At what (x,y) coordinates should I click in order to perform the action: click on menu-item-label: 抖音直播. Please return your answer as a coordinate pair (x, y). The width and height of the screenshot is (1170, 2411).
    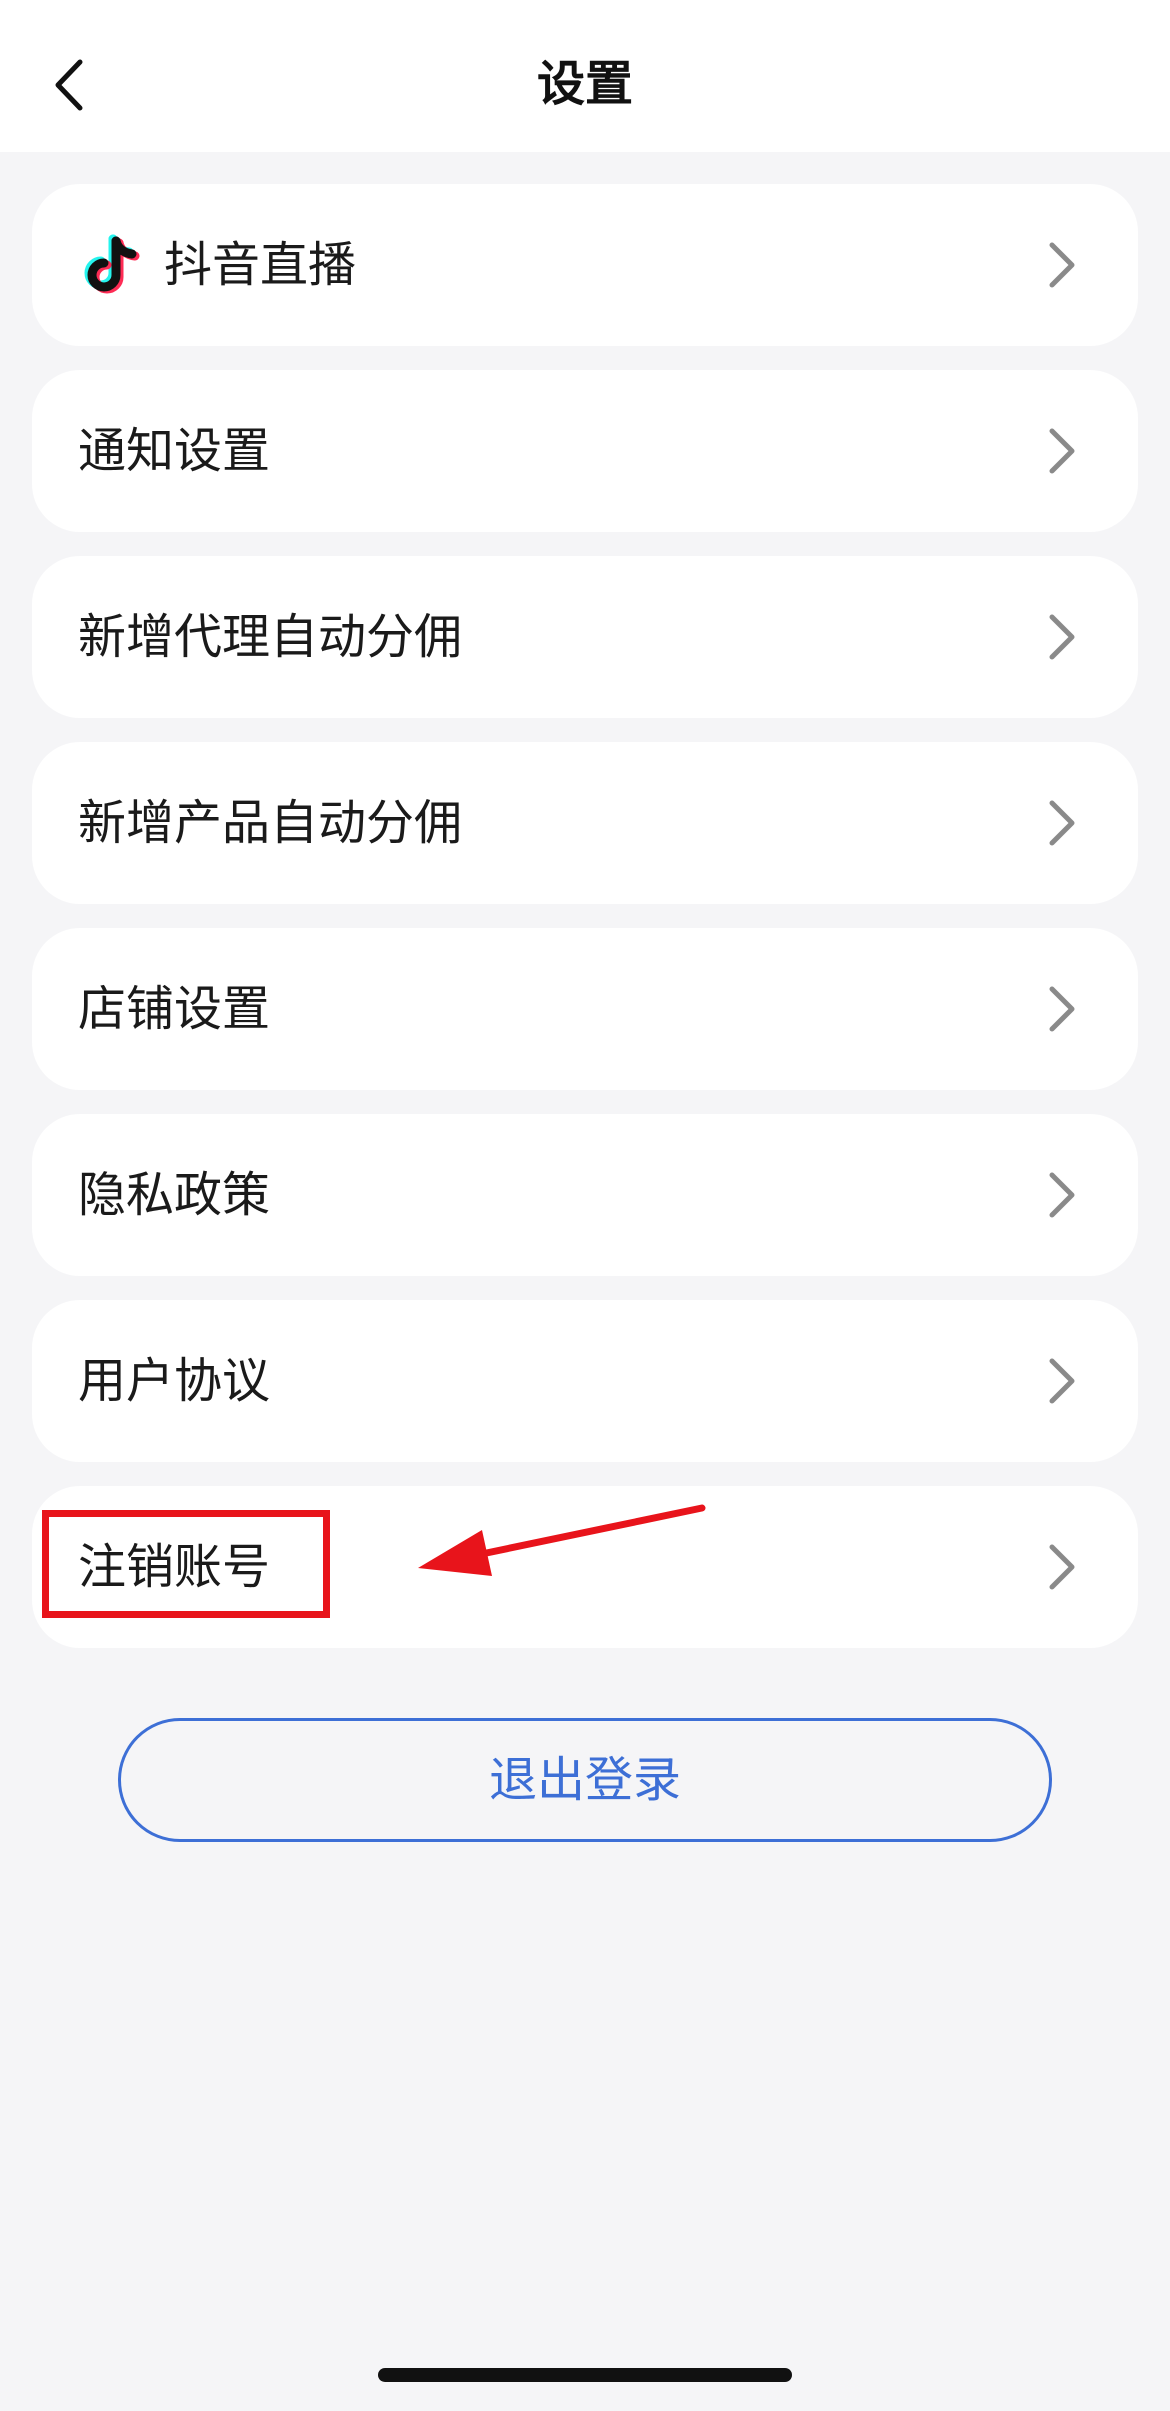
    Looking at the image, I should click on (260, 265).